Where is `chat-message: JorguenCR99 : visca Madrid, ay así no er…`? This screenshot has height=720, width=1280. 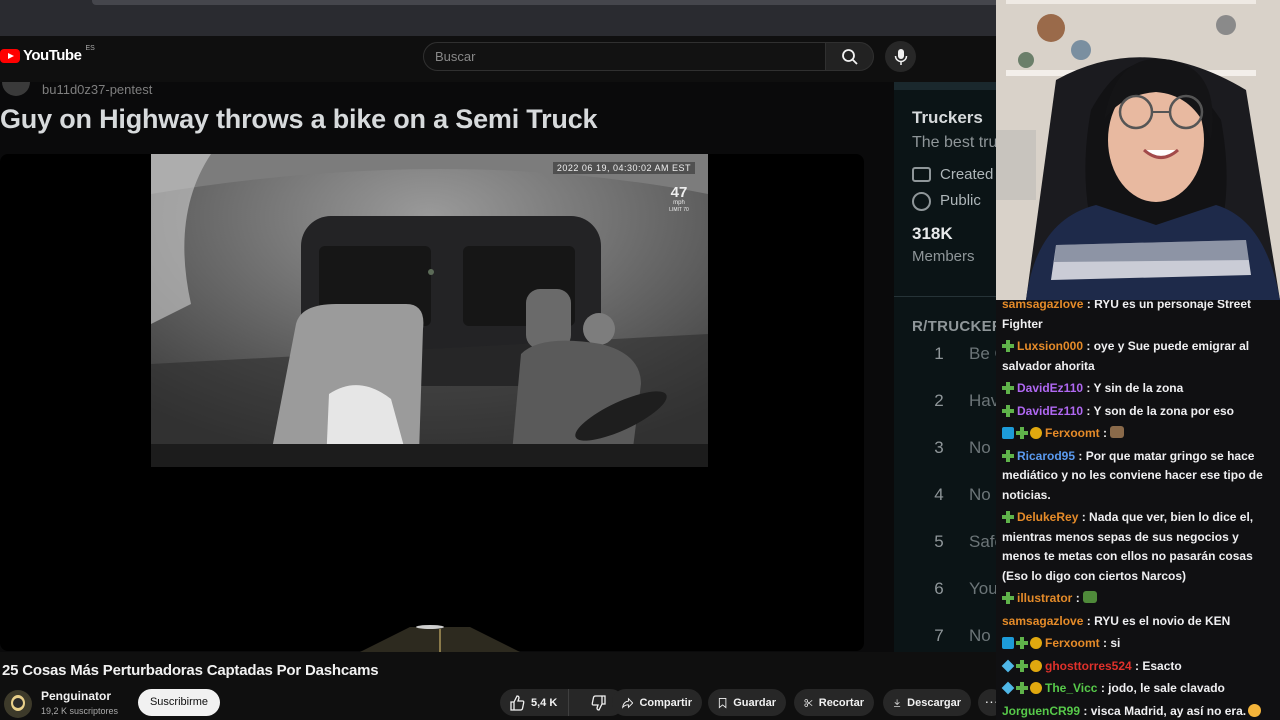 chat-message: JorguenCR99 : visca Madrid, ay así no er… is located at coordinates (1139, 711).